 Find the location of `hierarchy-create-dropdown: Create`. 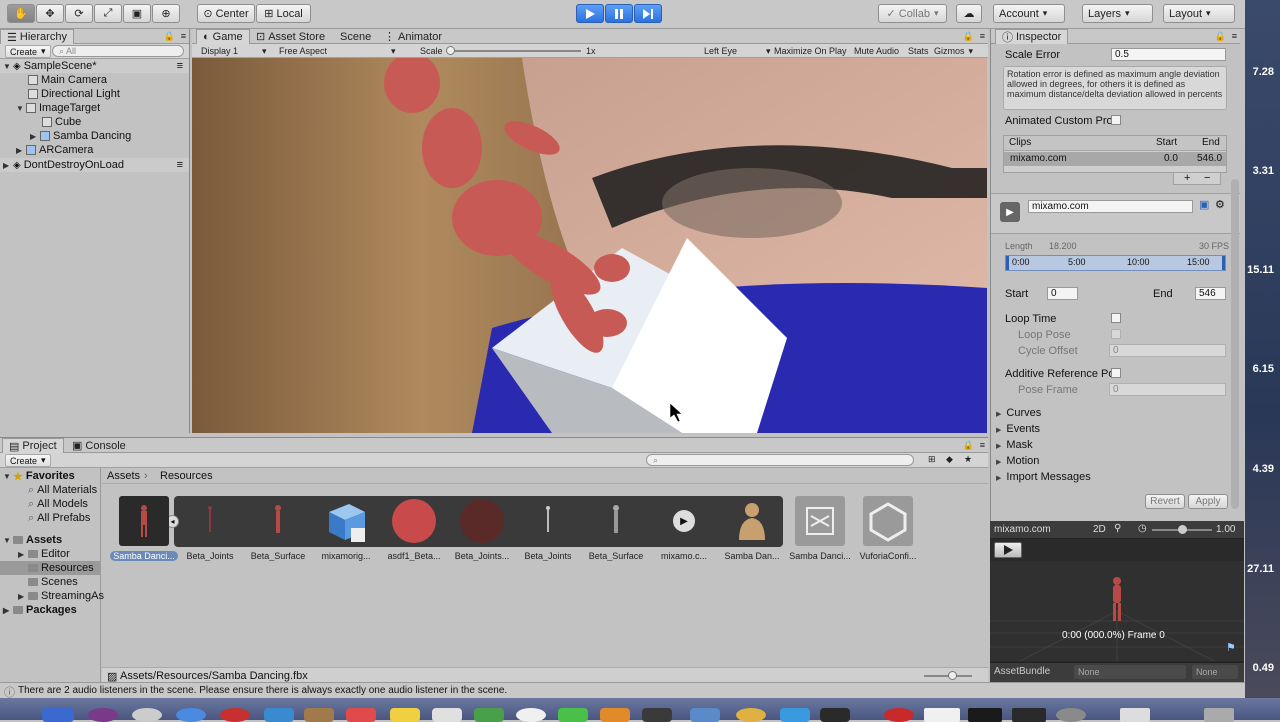

hierarchy-create-dropdown: Create is located at coordinates (28, 51).